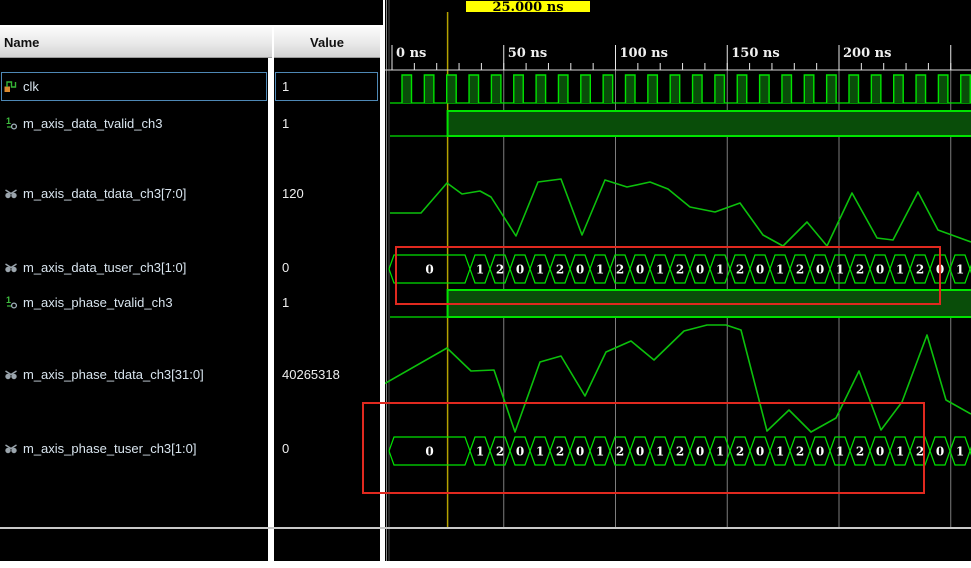 This screenshot has width=971, height=568. I want to click on signal-row-m_axis_data_tuser_ch3[1:0]: m_axis_data_tuser_ch3[1:0], so click(135, 267).